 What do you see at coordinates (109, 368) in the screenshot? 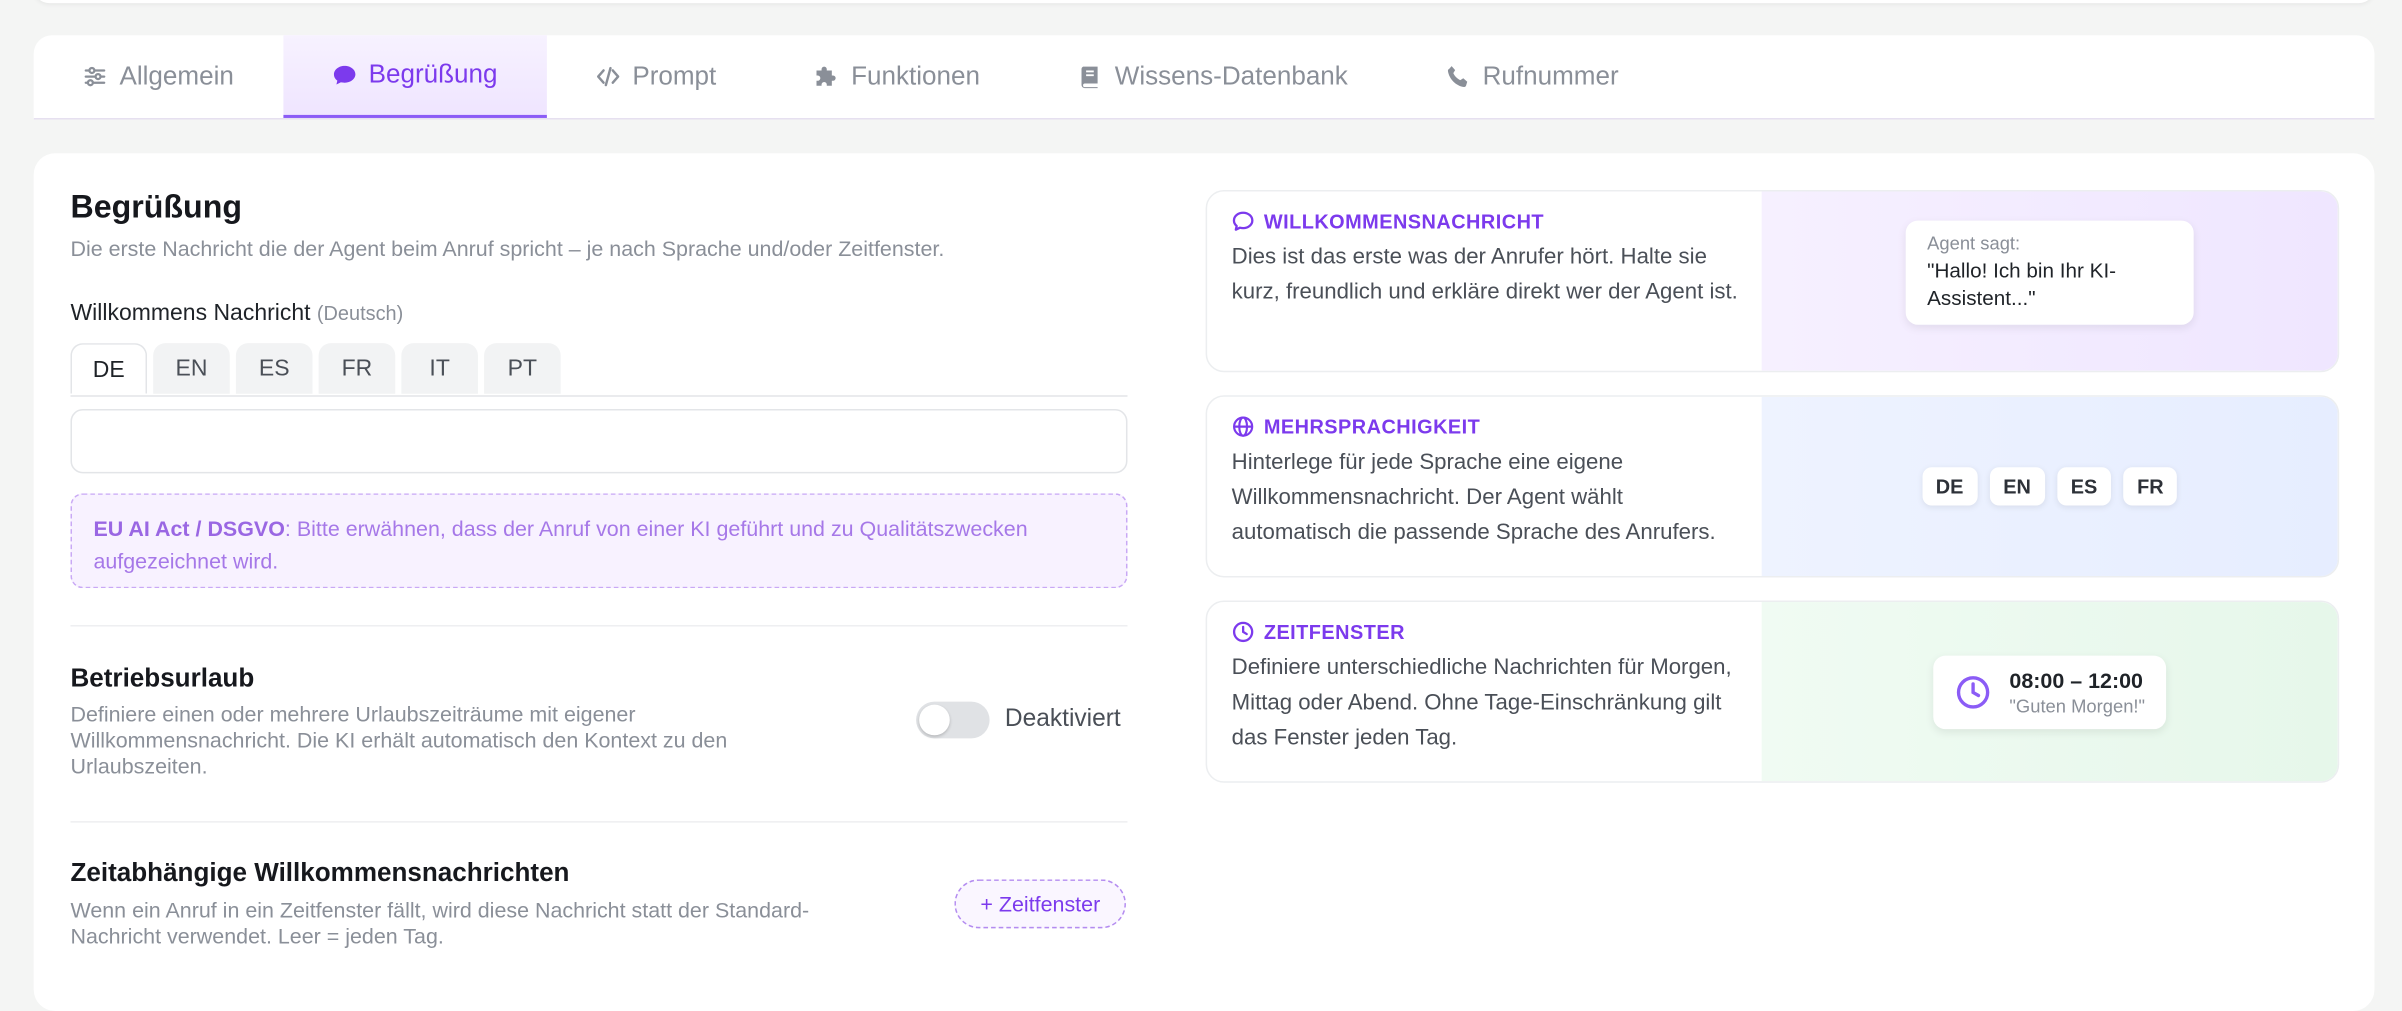
I see `lang-tab-de: DE` at bounding box center [109, 368].